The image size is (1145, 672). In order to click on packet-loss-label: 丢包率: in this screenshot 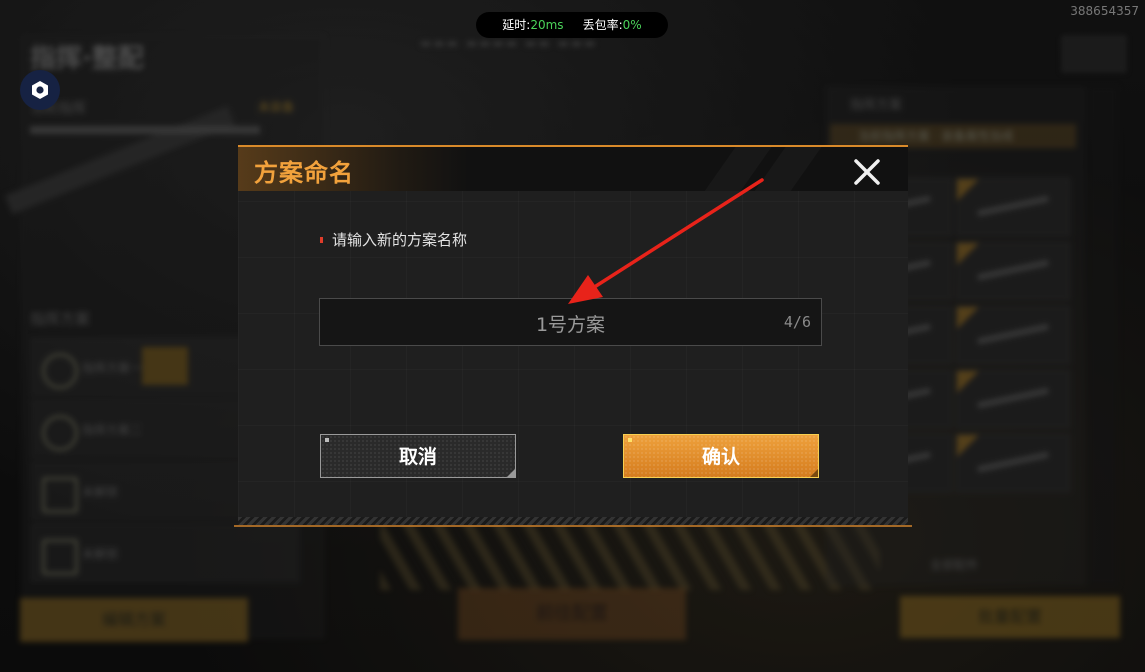, I will do `click(602, 25)`.